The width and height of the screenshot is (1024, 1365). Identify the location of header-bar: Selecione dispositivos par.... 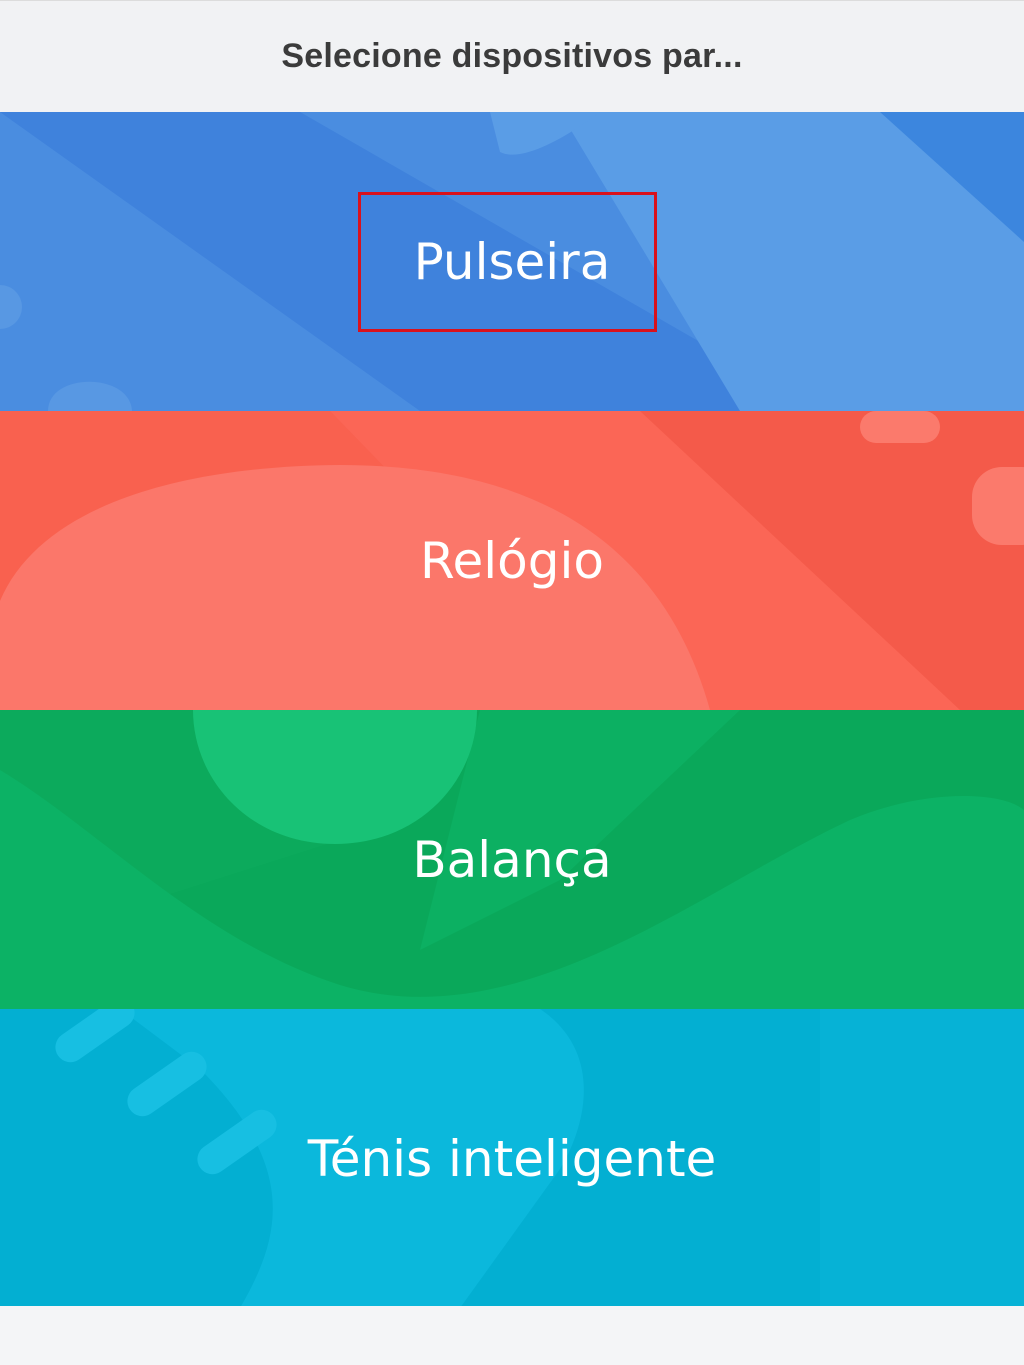
(512, 56).